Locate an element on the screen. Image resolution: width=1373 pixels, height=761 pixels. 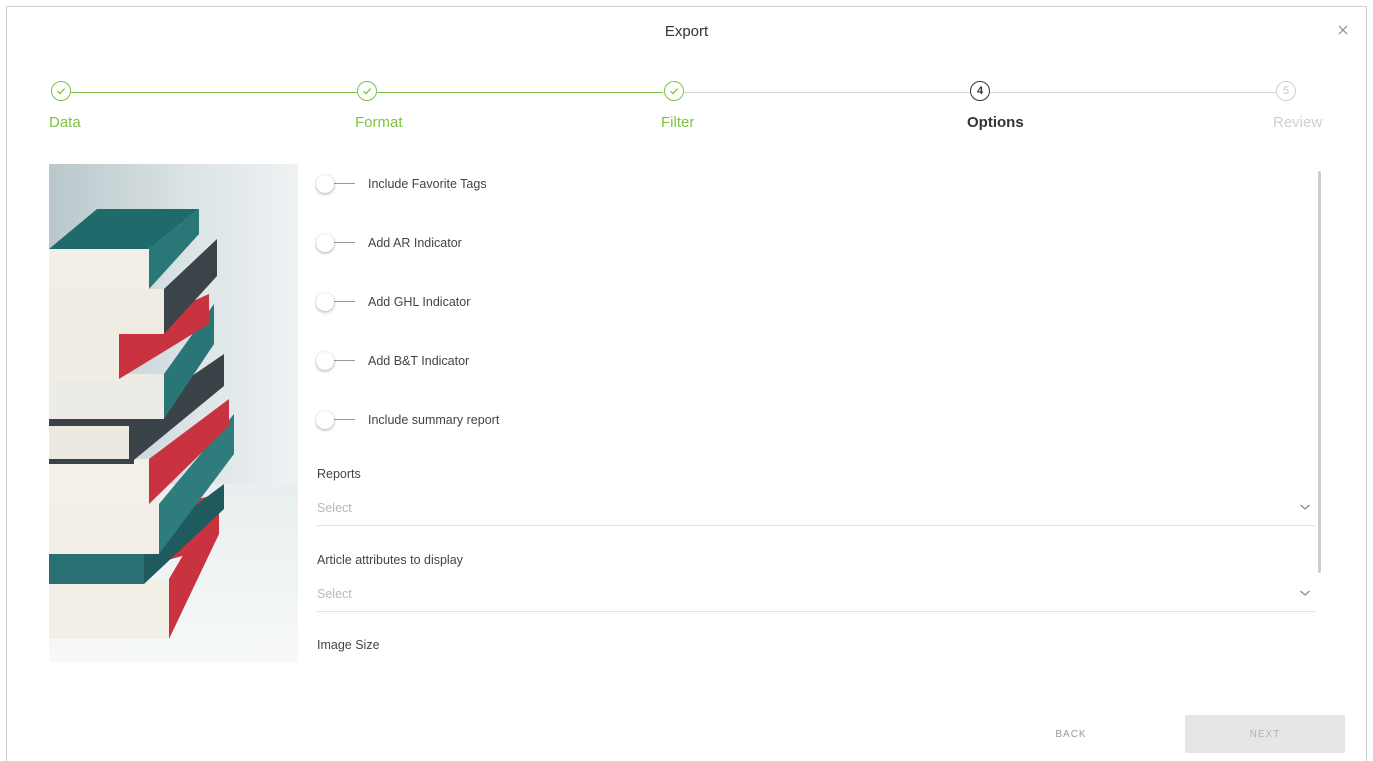
step-label-format: Format is located at coordinates (379, 122).